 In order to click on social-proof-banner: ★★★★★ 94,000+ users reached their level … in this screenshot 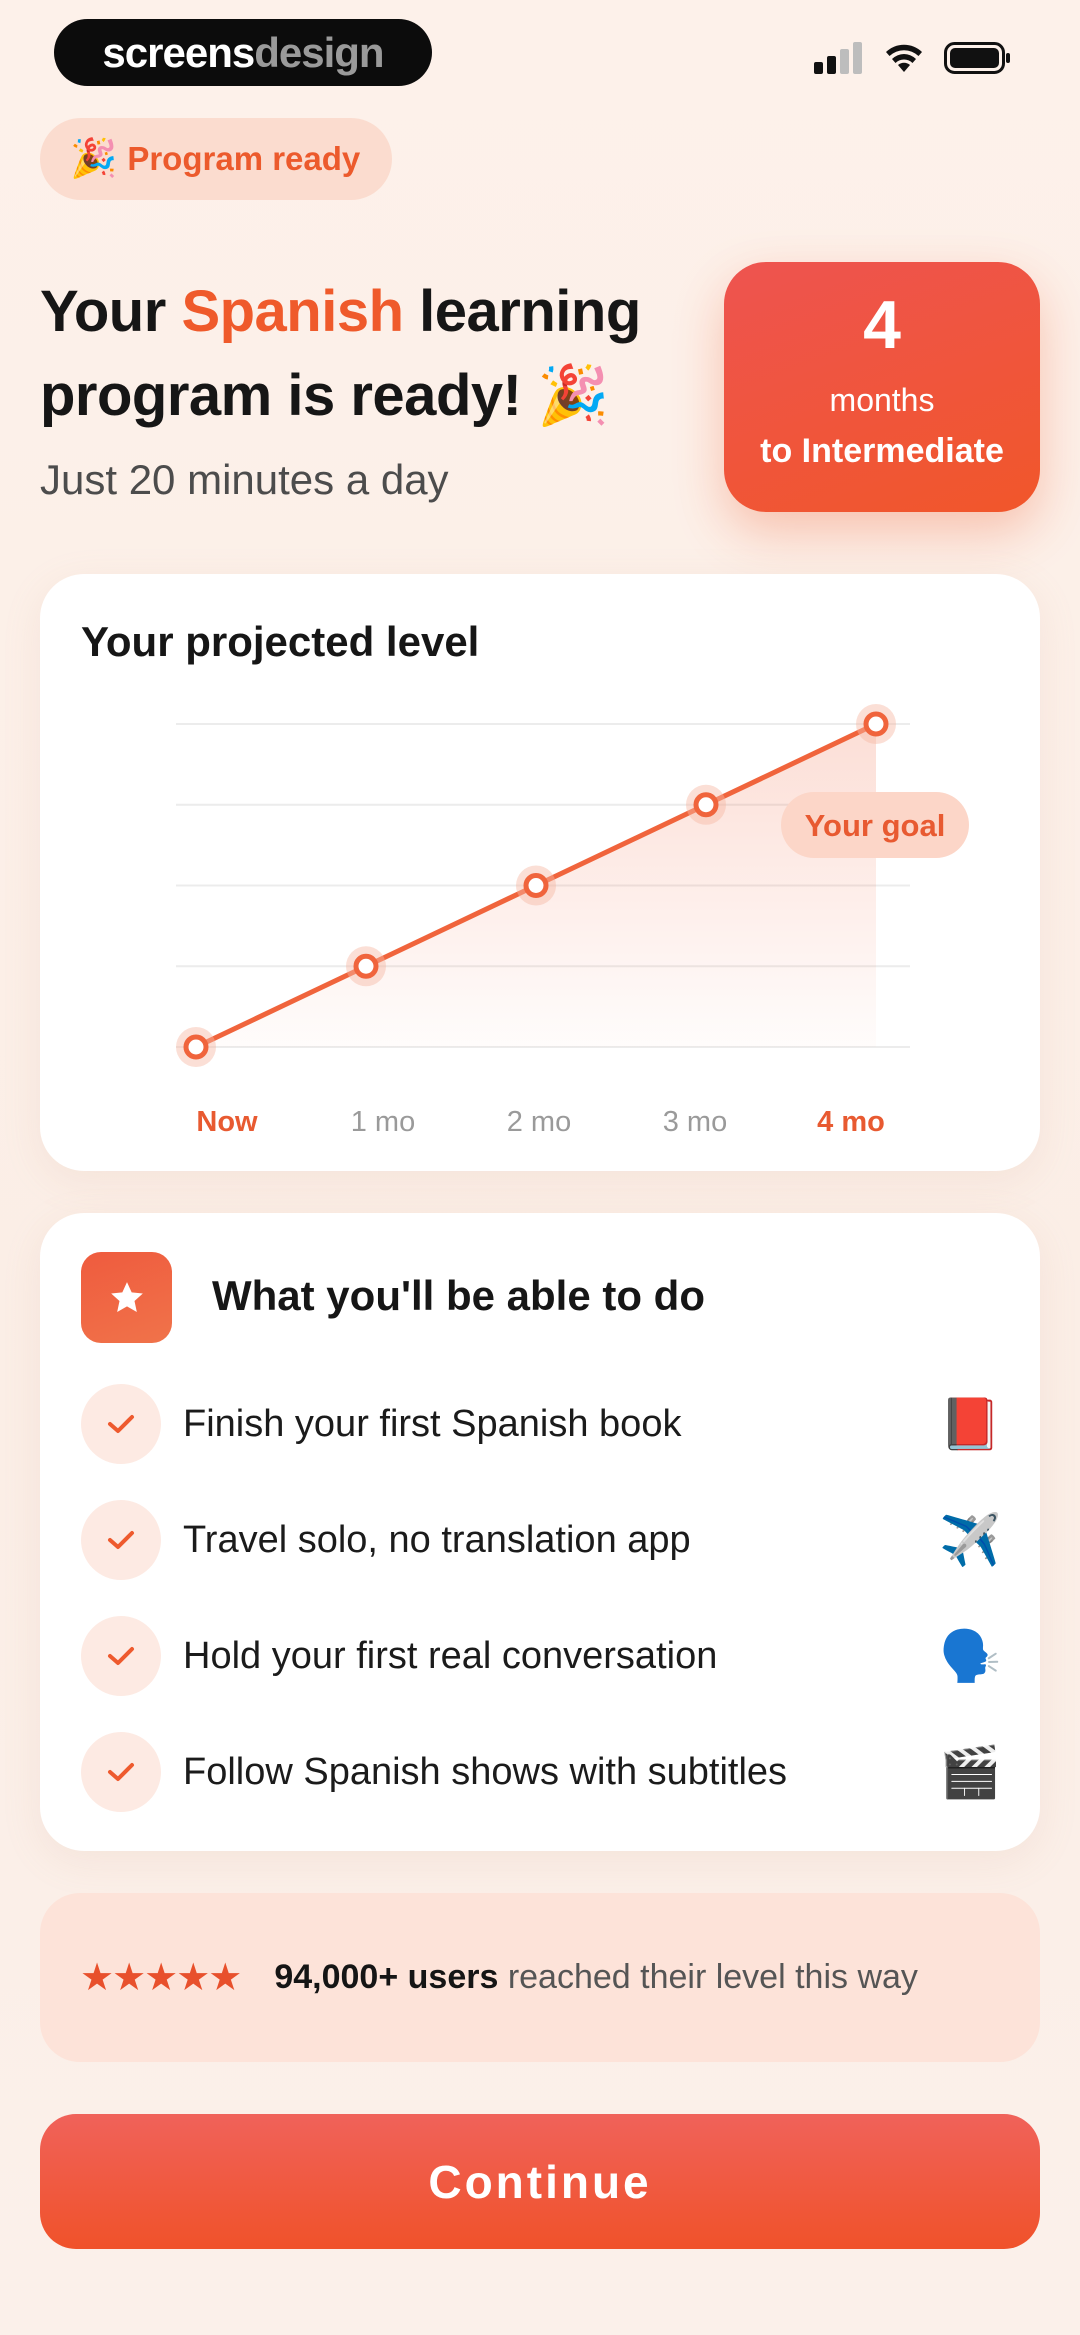, I will do `click(540, 1977)`.